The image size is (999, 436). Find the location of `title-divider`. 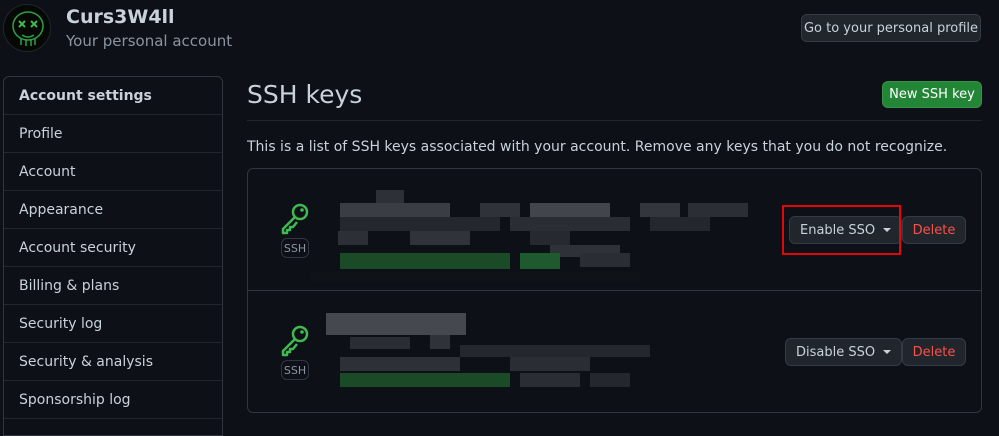

title-divider is located at coordinates (614, 120).